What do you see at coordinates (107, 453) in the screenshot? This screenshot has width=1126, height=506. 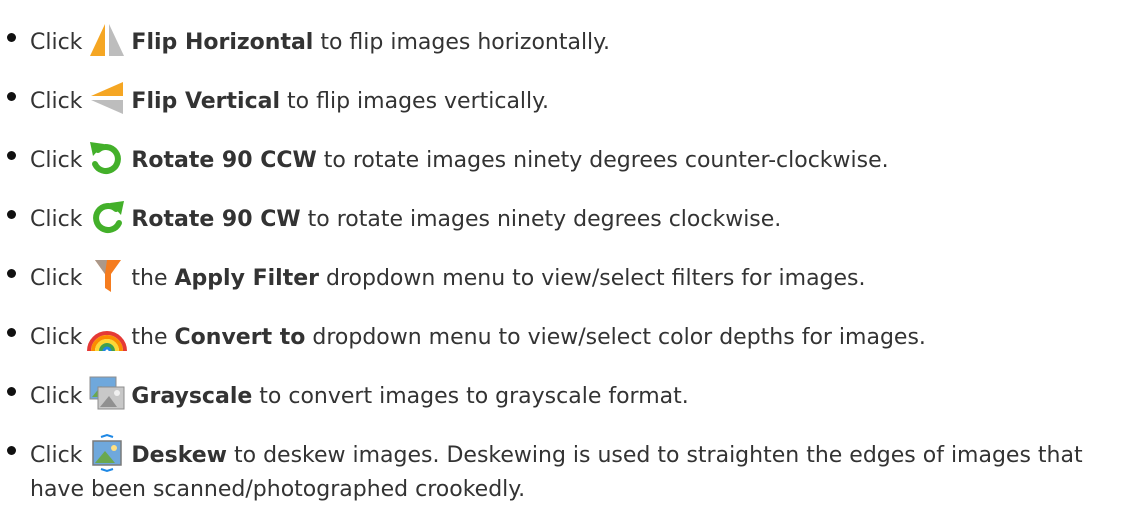 I see `deskew-icon` at bounding box center [107, 453].